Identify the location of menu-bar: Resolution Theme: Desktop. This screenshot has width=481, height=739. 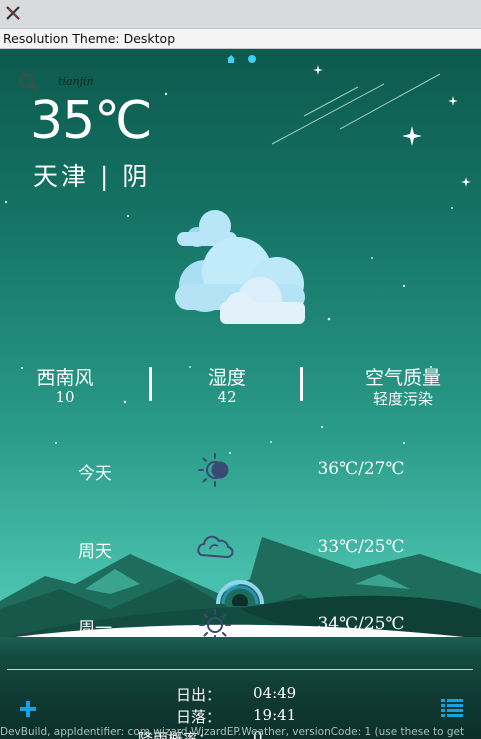
(240, 39).